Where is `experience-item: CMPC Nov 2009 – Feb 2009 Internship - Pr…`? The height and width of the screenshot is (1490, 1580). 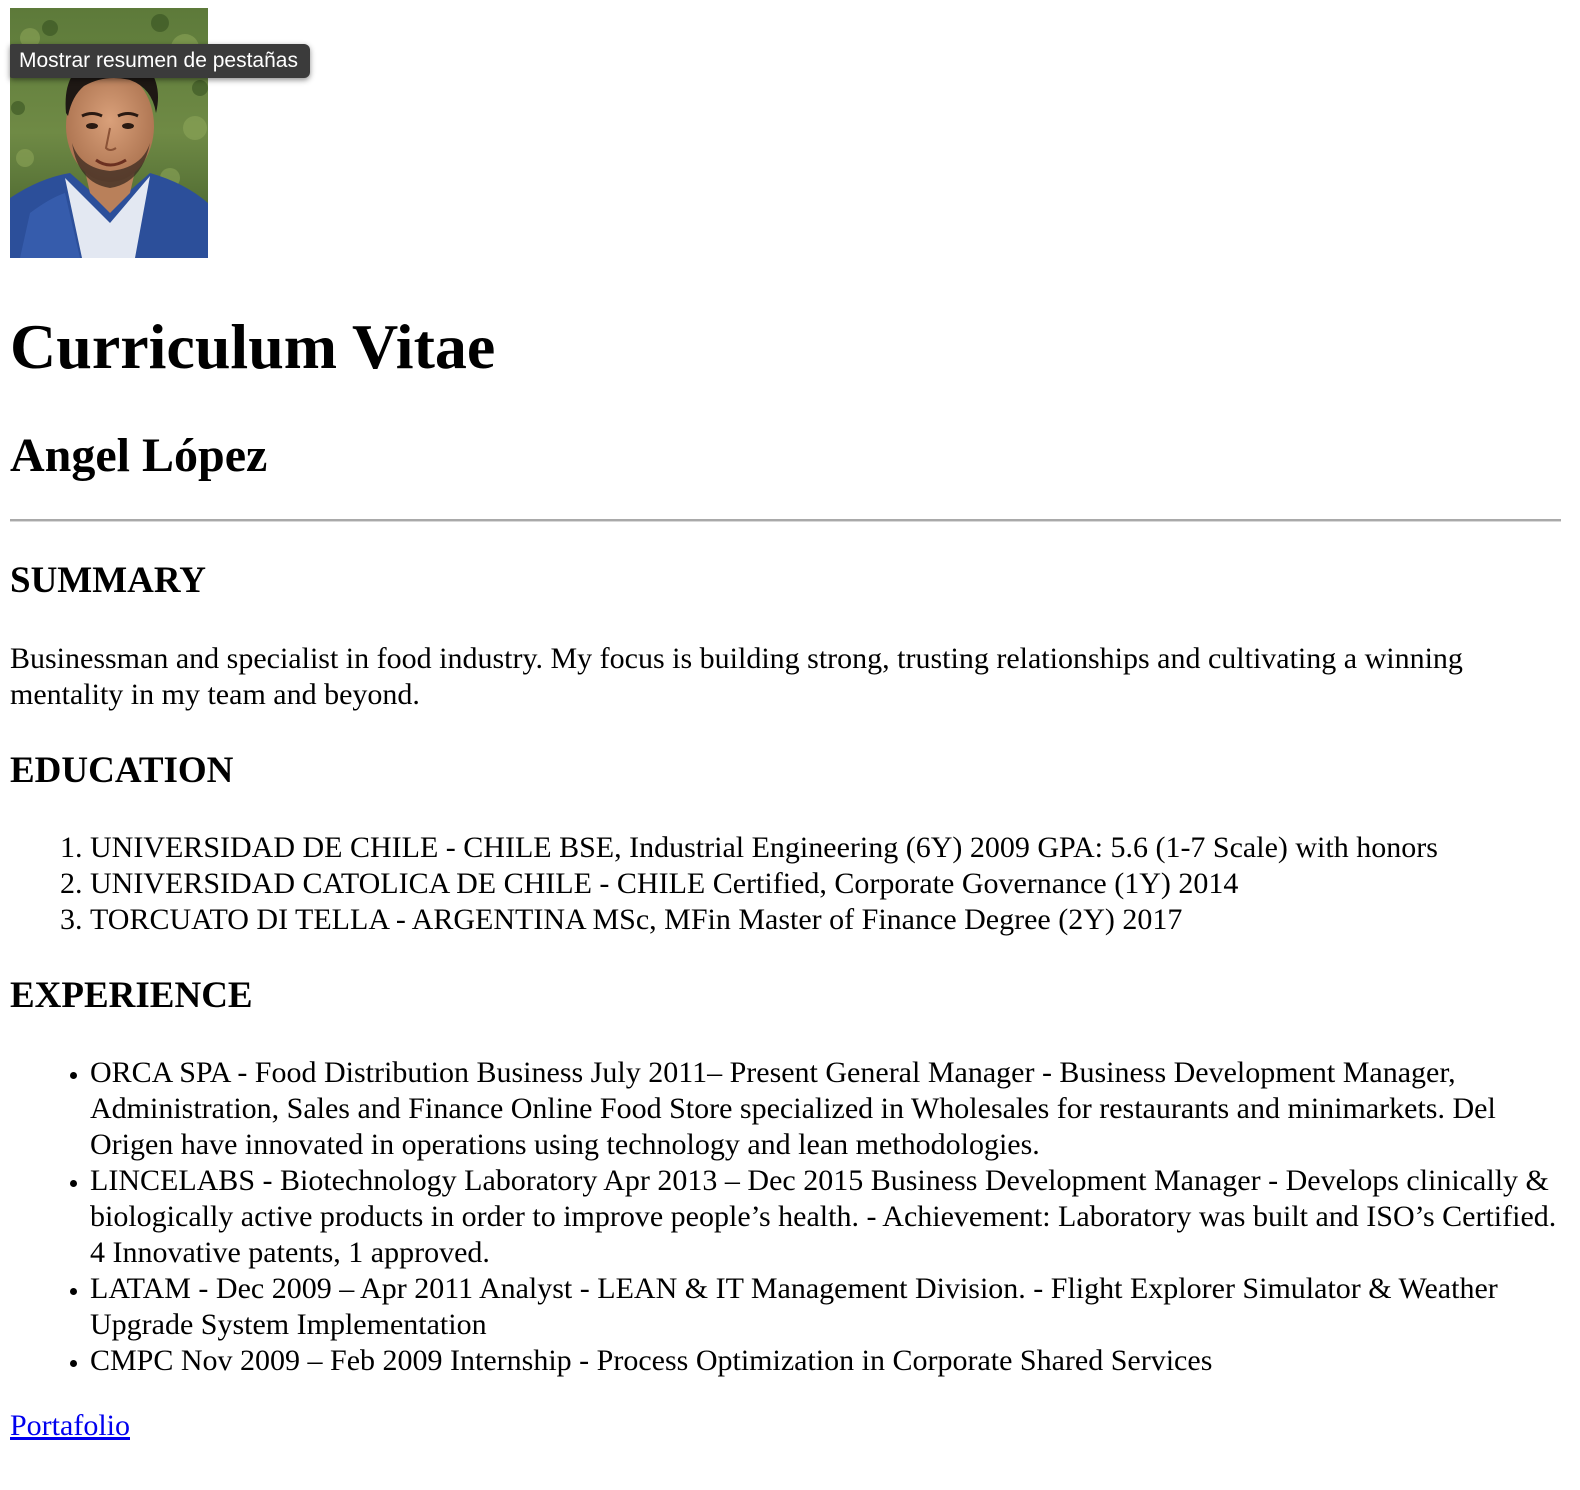
experience-item: CMPC Nov 2009 – Feb 2009 Internship - Pr… is located at coordinates (826, 1361).